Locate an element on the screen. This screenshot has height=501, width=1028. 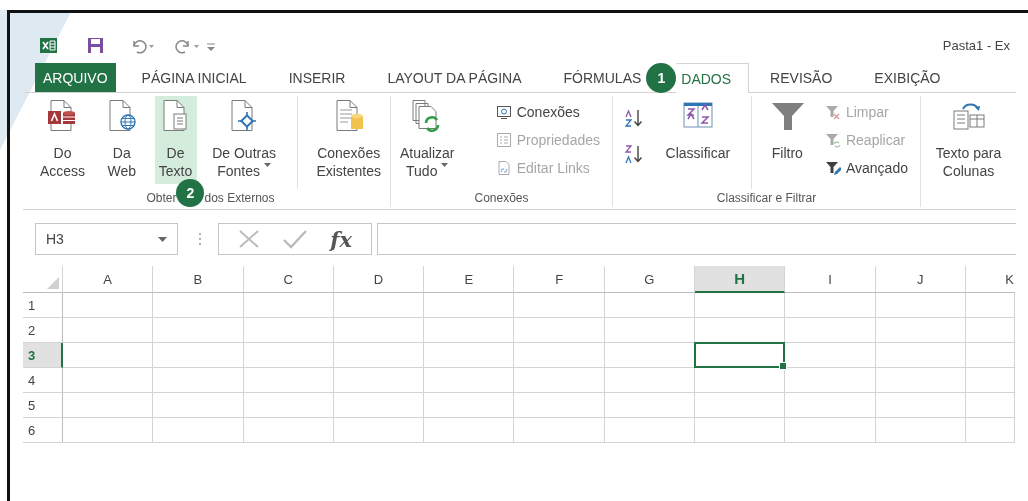
window-title: Pasta1 - Ex is located at coordinates (976, 45).